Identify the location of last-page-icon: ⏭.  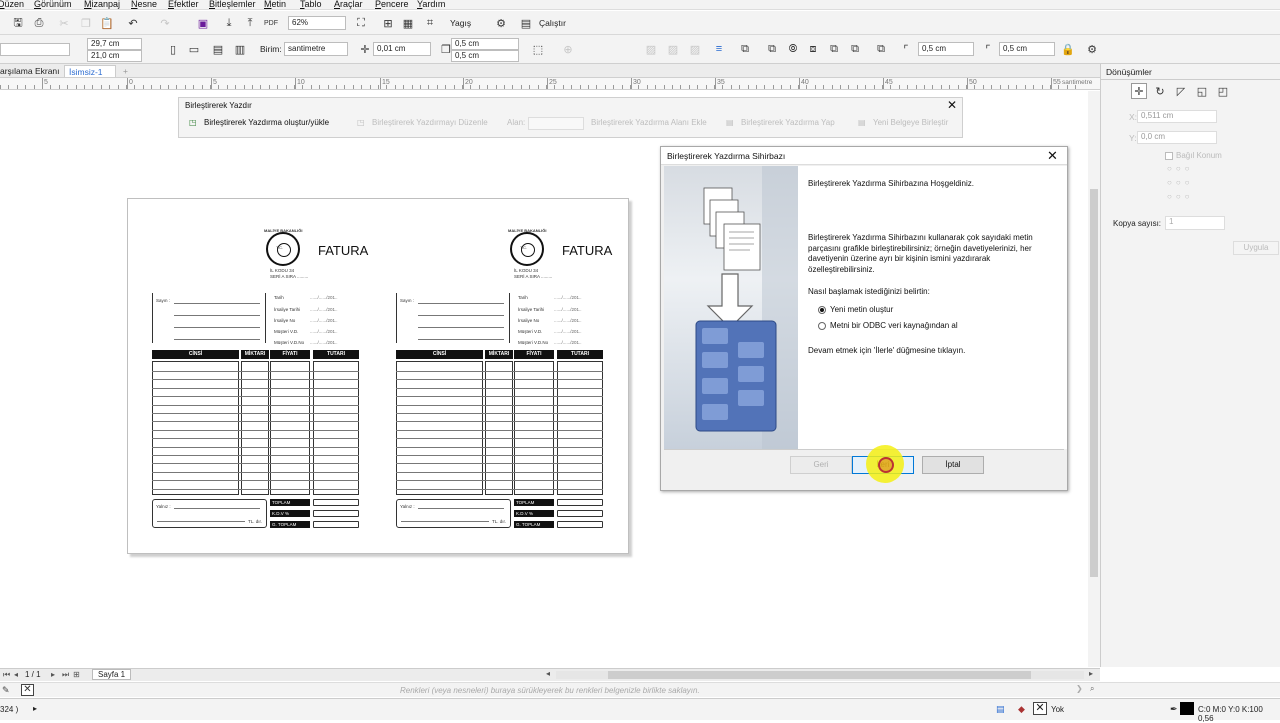
(65, 675).